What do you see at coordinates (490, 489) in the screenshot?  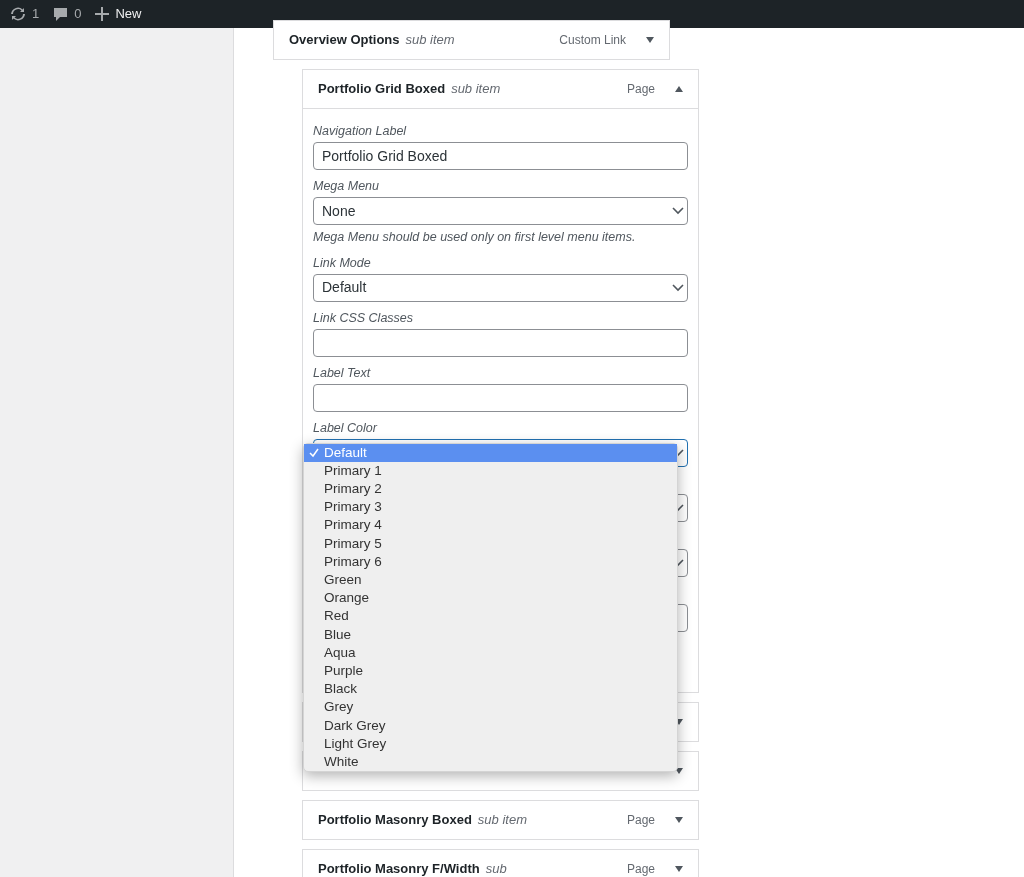 I see `dropdown-option: Primary 2` at bounding box center [490, 489].